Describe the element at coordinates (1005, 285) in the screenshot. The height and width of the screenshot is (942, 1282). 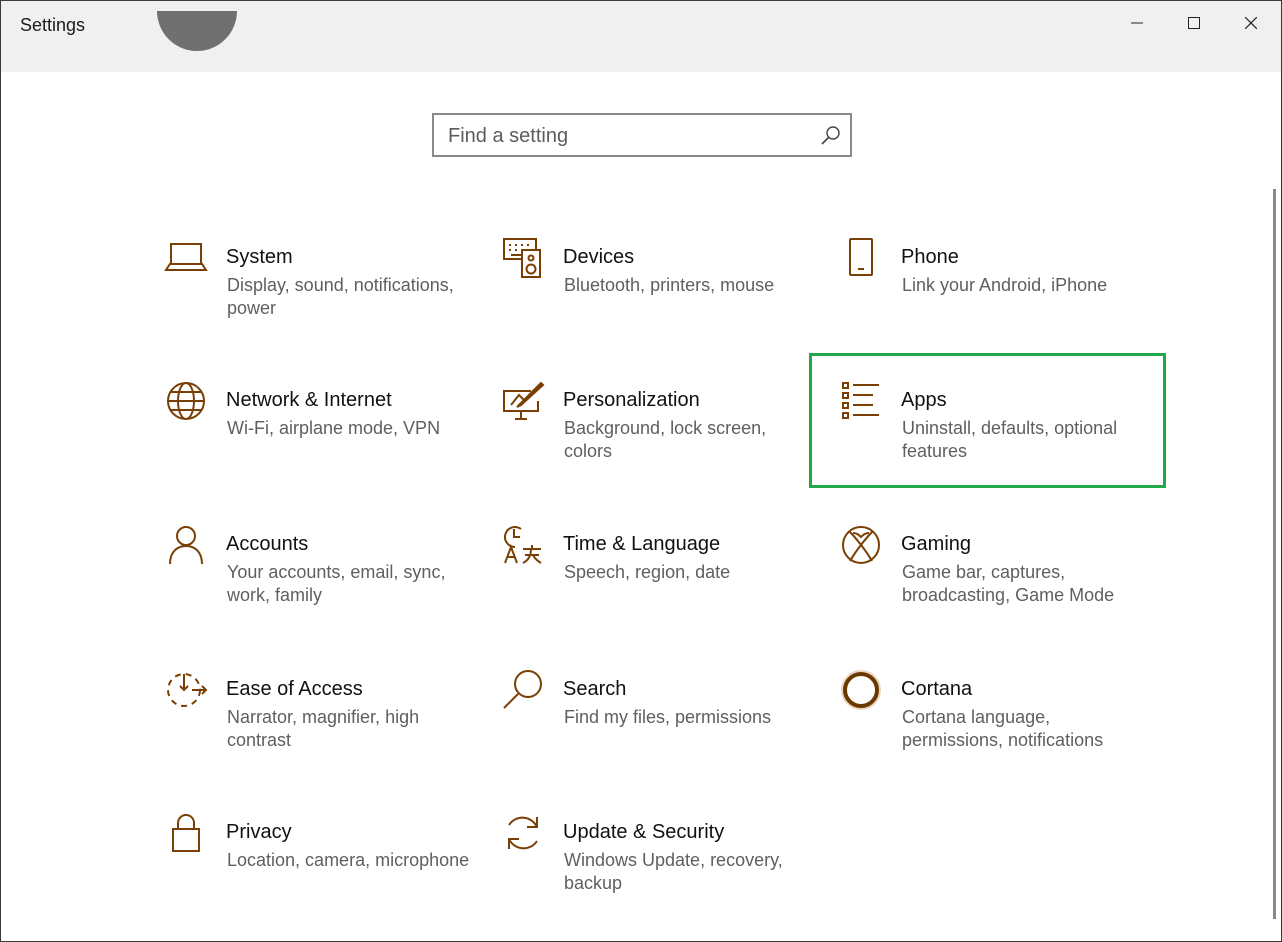
I see `tile-phone-desc: Link your Android, iPhone` at that location.